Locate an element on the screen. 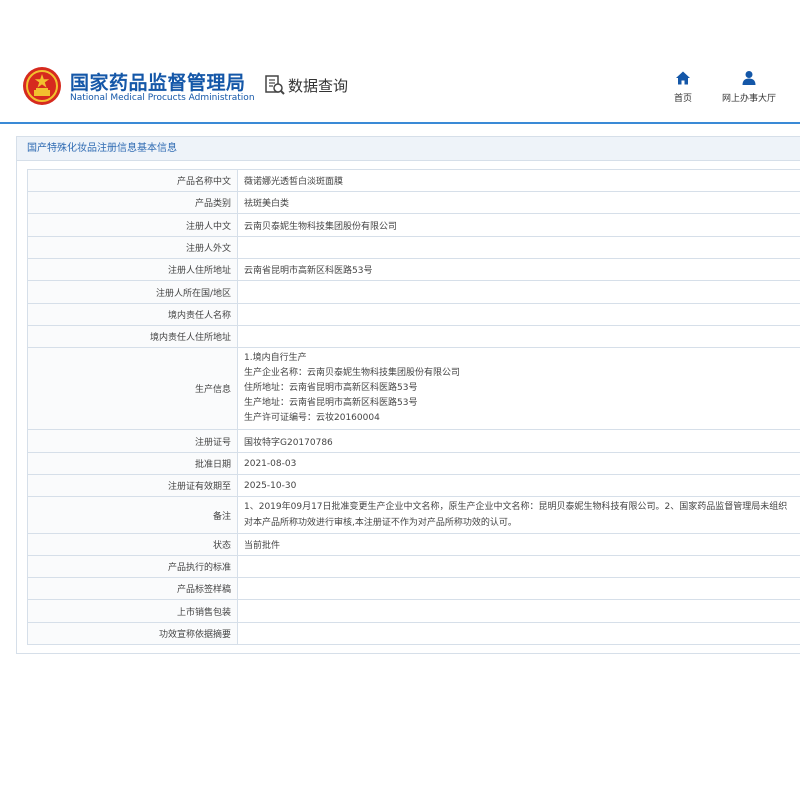  table-row: 产品标签样稿 is located at coordinates (413, 588).